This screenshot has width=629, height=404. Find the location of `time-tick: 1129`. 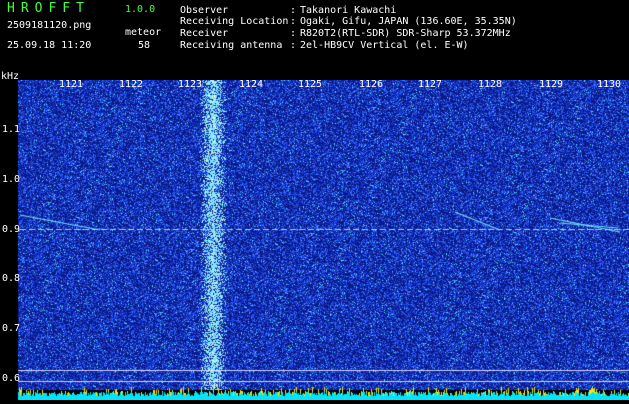

time-tick: 1129 is located at coordinates (551, 84).